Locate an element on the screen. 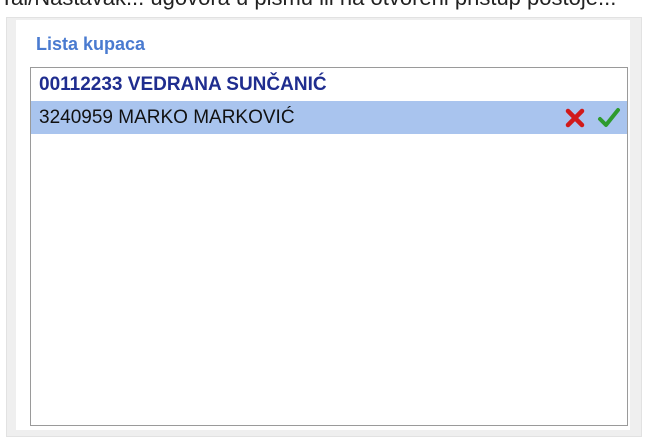 Image resolution: width=648 pixels, height=442 pixels. list-item-label: 3240959 MARKO MARKOVIĆ is located at coordinates (167, 117).